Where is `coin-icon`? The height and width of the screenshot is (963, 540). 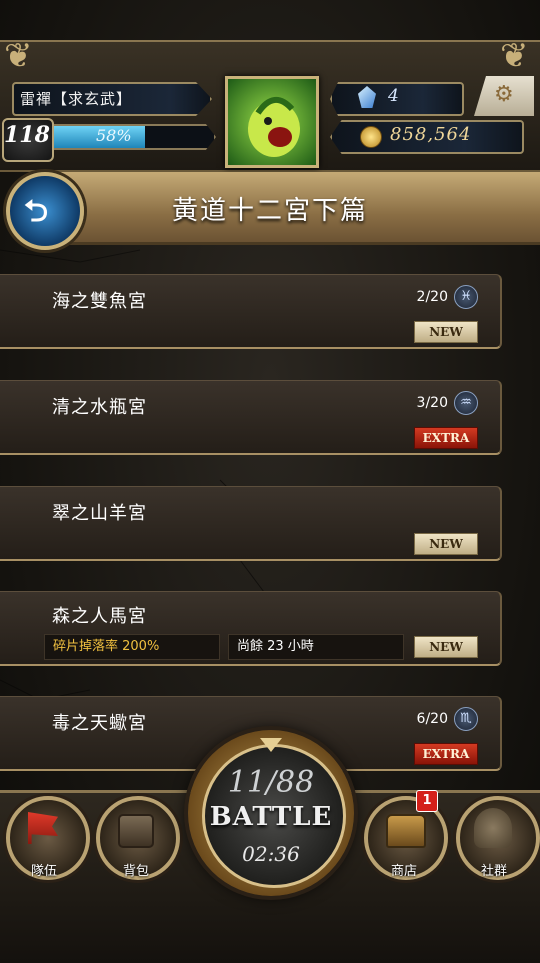
coin-icon is located at coordinates (371, 137).